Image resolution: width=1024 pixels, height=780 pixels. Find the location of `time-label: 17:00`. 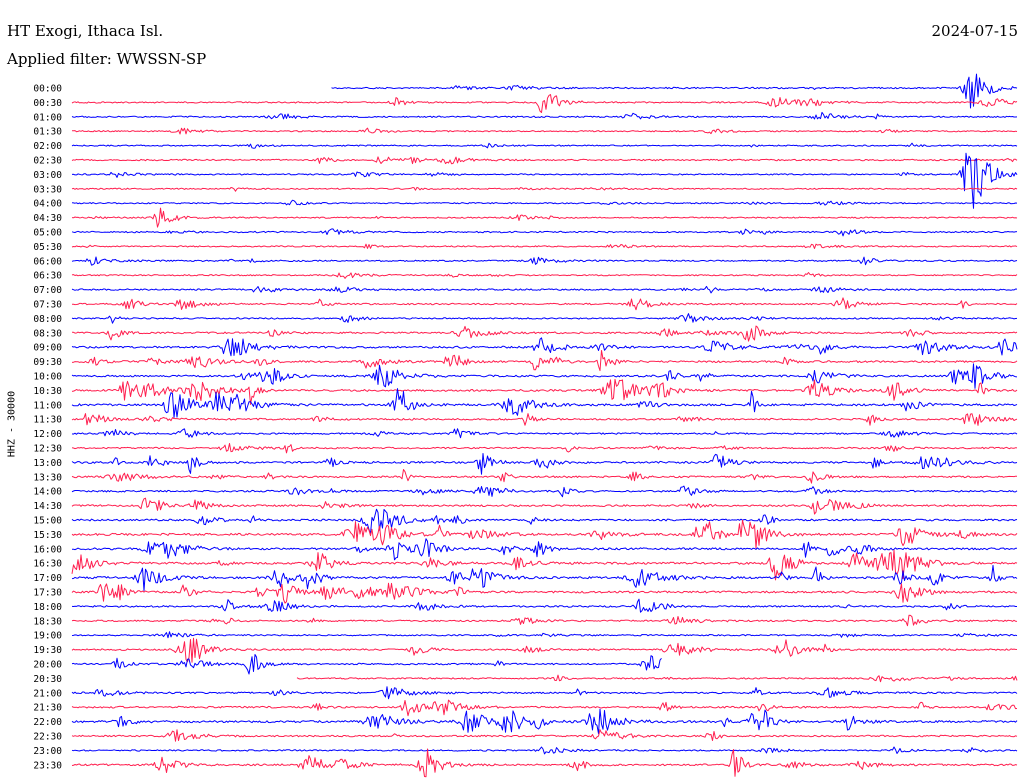

time-label: 17:00 is located at coordinates (47, 578).